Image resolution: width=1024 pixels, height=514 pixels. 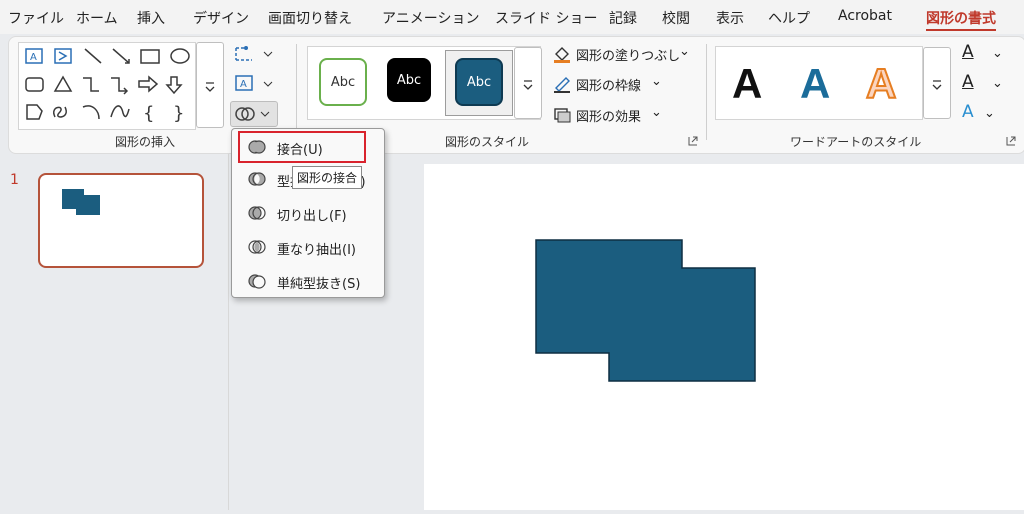 What do you see at coordinates (968, 82) in the screenshot?
I see `text-outline-button: A` at bounding box center [968, 82].